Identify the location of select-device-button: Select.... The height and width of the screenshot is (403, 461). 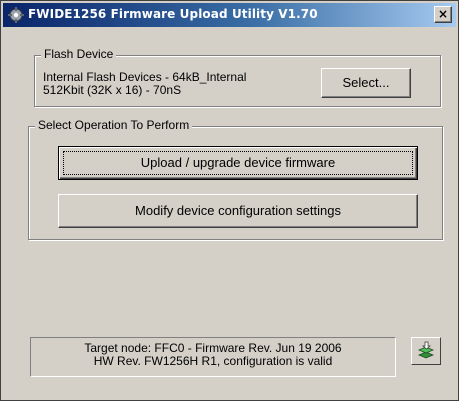
(366, 83).